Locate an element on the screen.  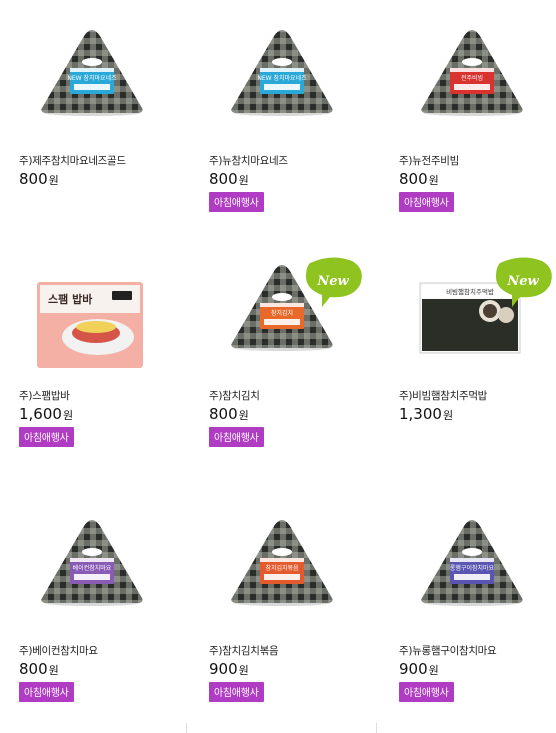
product-image: 베이컨참치마요 is located at coordinates (92, 575).